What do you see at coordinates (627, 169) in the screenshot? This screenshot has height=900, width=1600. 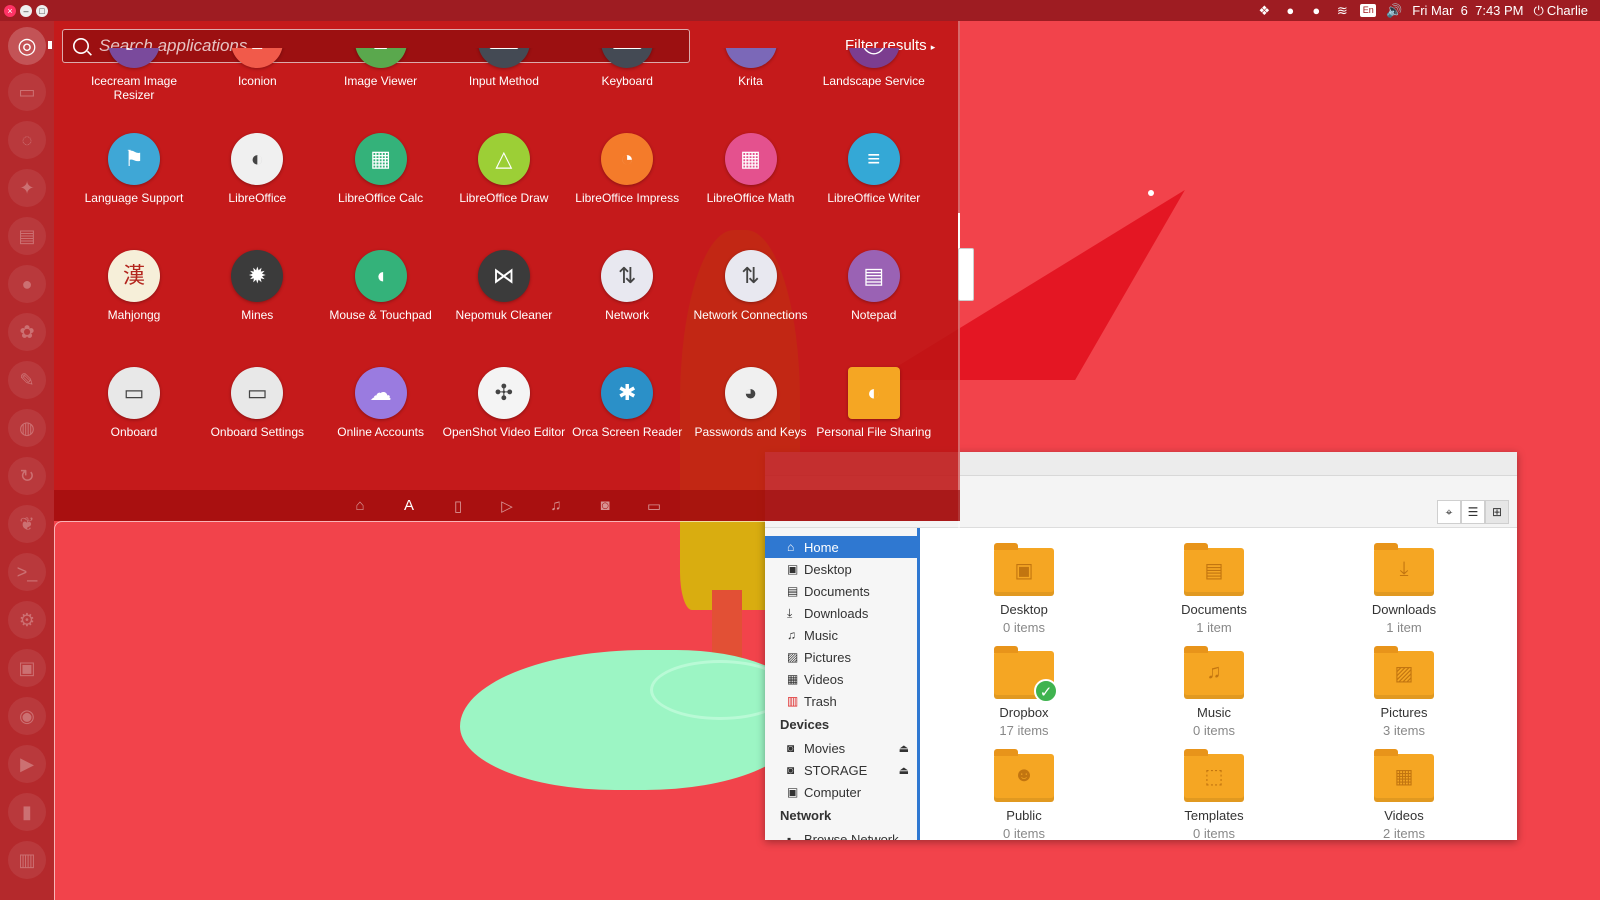 I see `app-launcher-item: ◔ LibreOffice Impress` at bounding box center [627, 169].